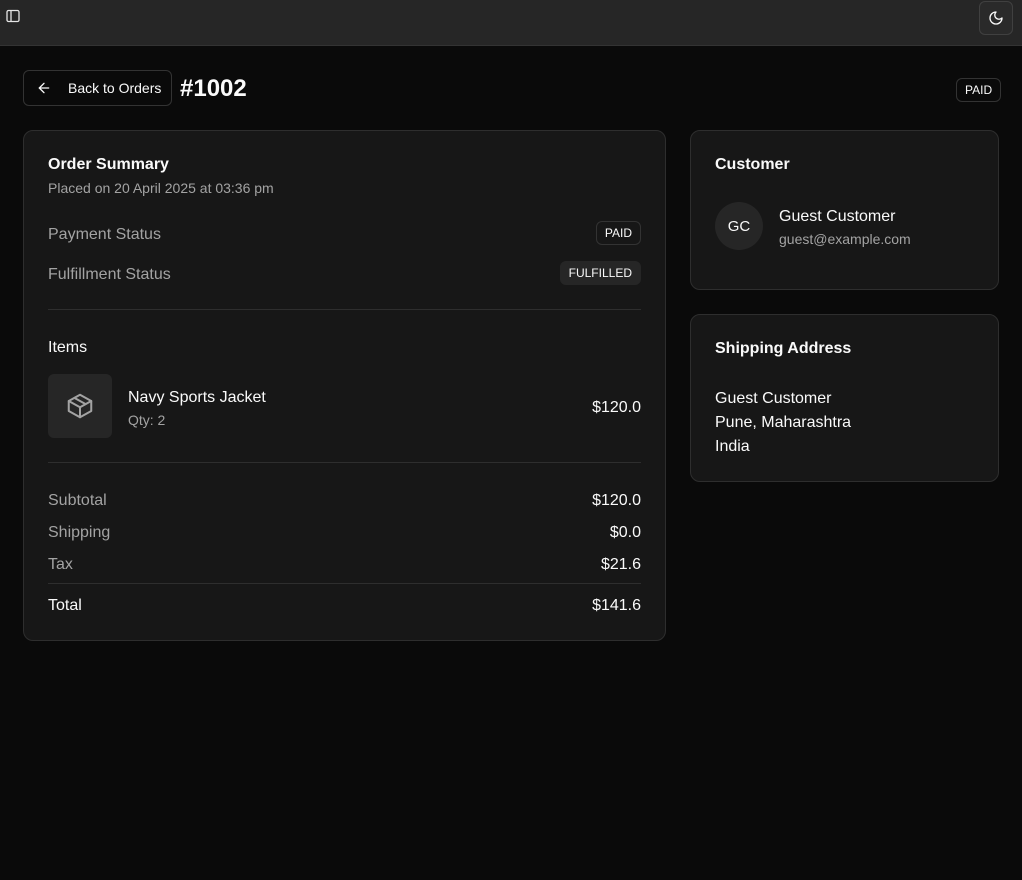 The height and width of the screenshot is (880, 1022). What do you see at coordinates (625, 532) in the screenshot?
I see `shipping-value: $0.0` at bounding box center [625, 532].